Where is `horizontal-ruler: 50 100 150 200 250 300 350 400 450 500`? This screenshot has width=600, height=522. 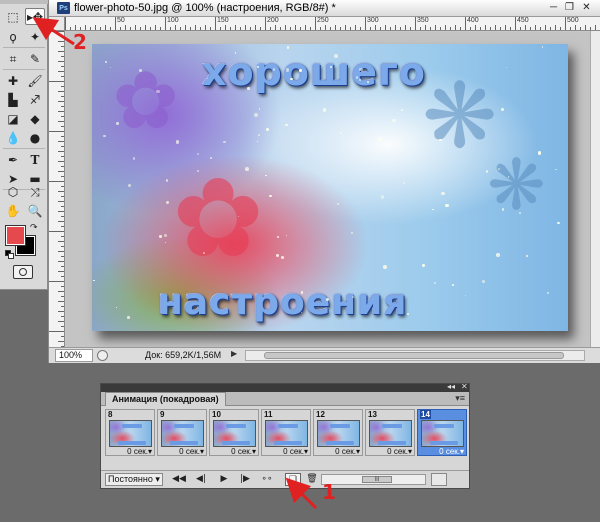
horizontal-ruler: 50 100 150 200 250 300 350 400 450 500 is located at coordinates (332, 24).